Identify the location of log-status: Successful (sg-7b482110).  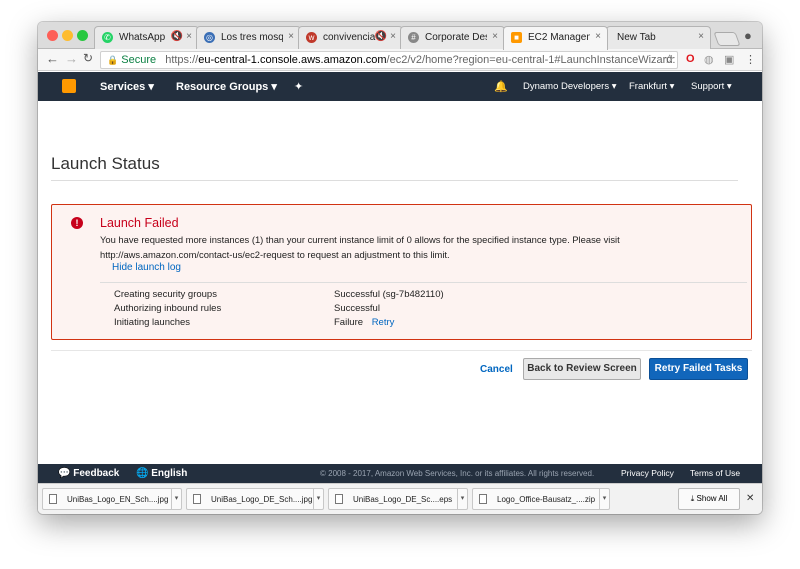
(389, 294).